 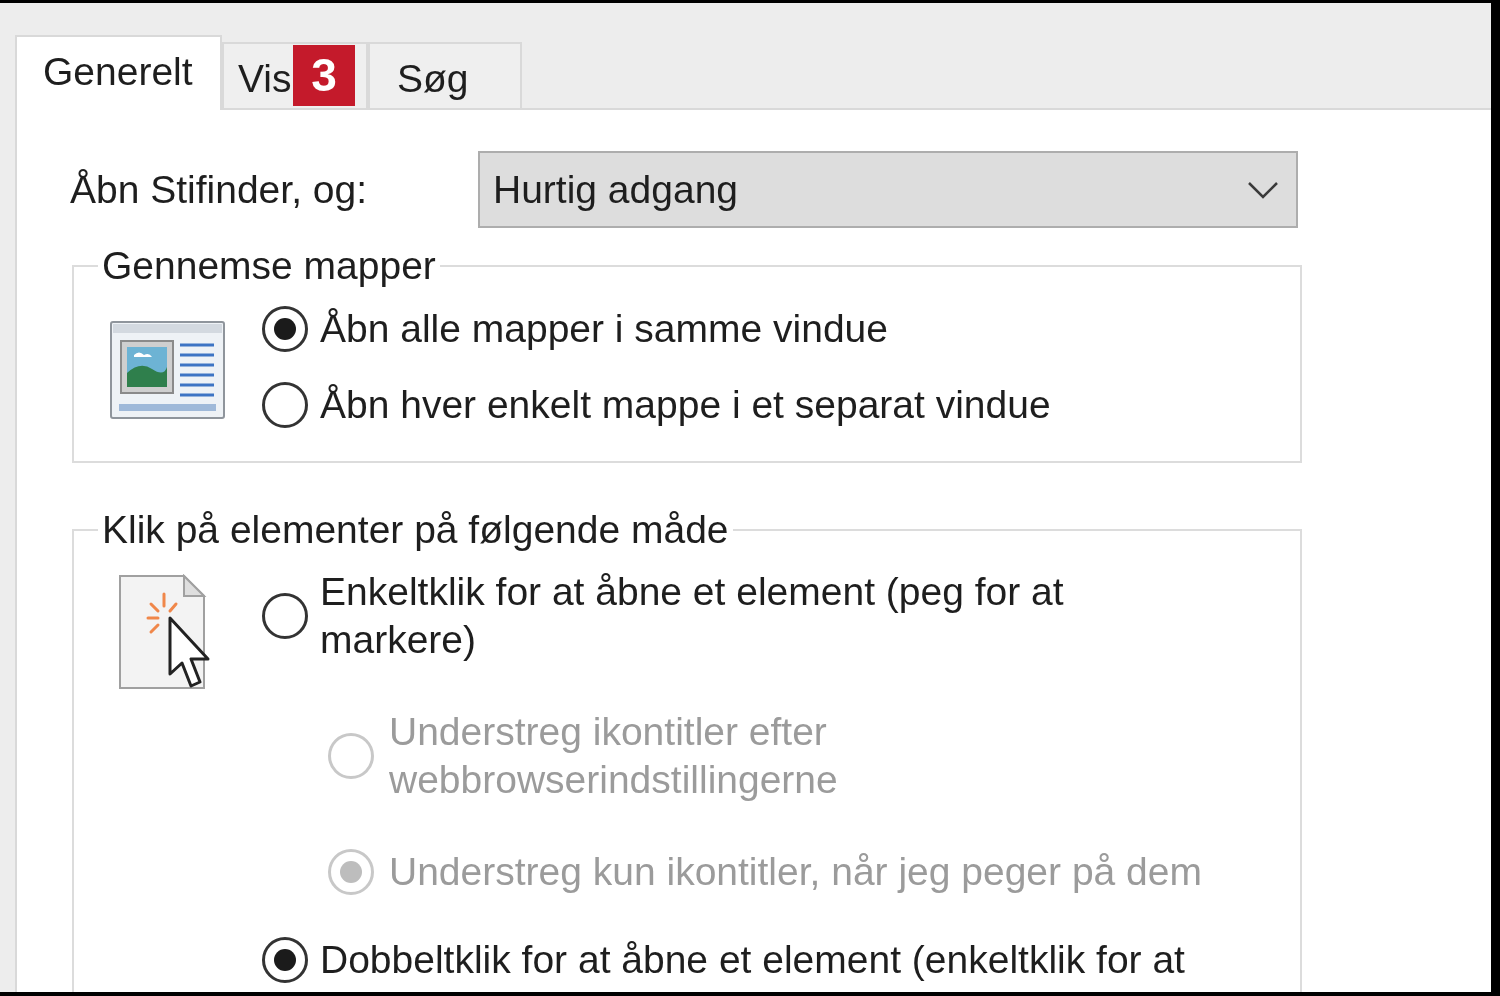 I want to click on chevron-down-icon, so click(x=1263, y=189).